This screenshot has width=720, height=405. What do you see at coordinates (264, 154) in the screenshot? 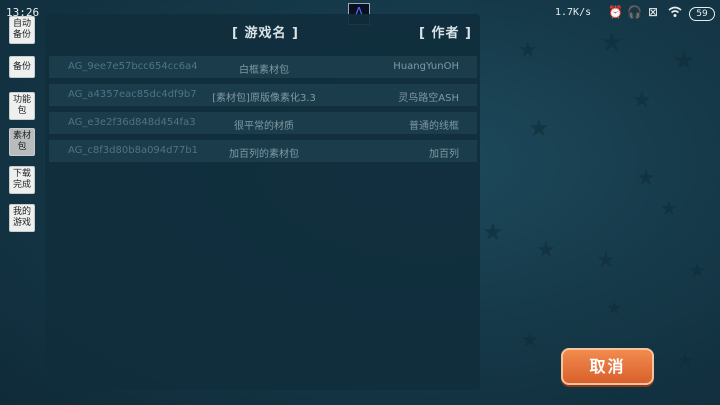
I see `row-game-name: 加百列的素材包` at bounding box center [264, 154].